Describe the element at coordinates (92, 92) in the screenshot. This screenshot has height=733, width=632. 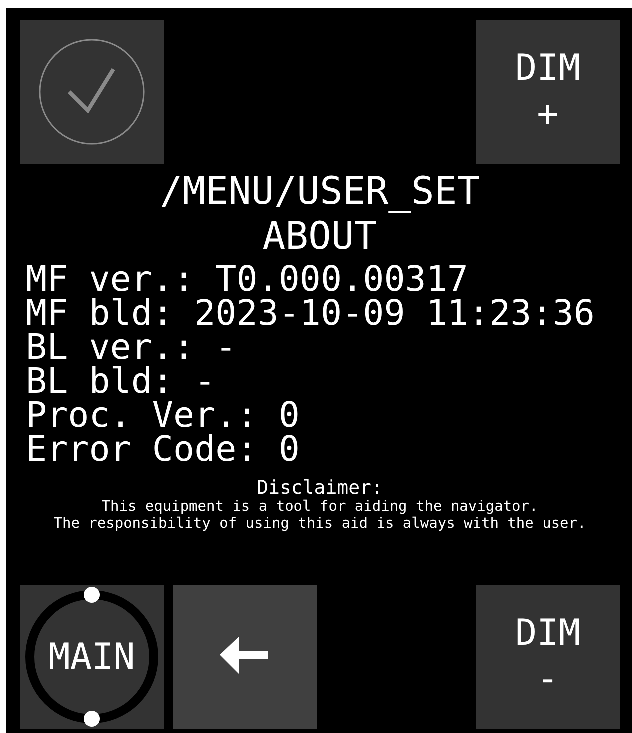
I see `checkmark-circle-icon` at that location.